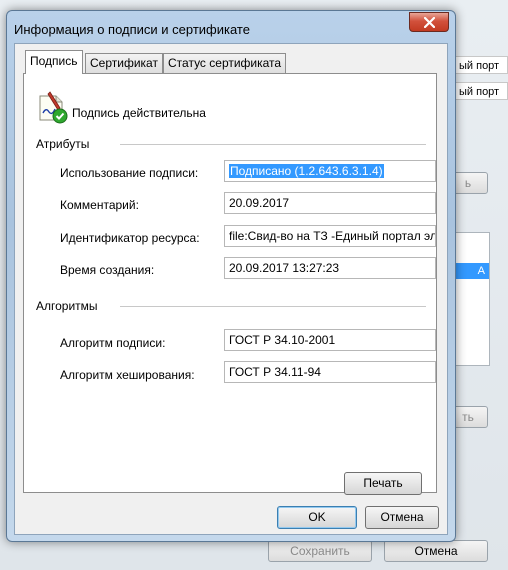 This screenshot has width=508, height=570. What do you see at coordinates (330, 268) in the screenshot?
I see `created-field: 20.09.2017 13:27:23` at bounding box center [330, 268].